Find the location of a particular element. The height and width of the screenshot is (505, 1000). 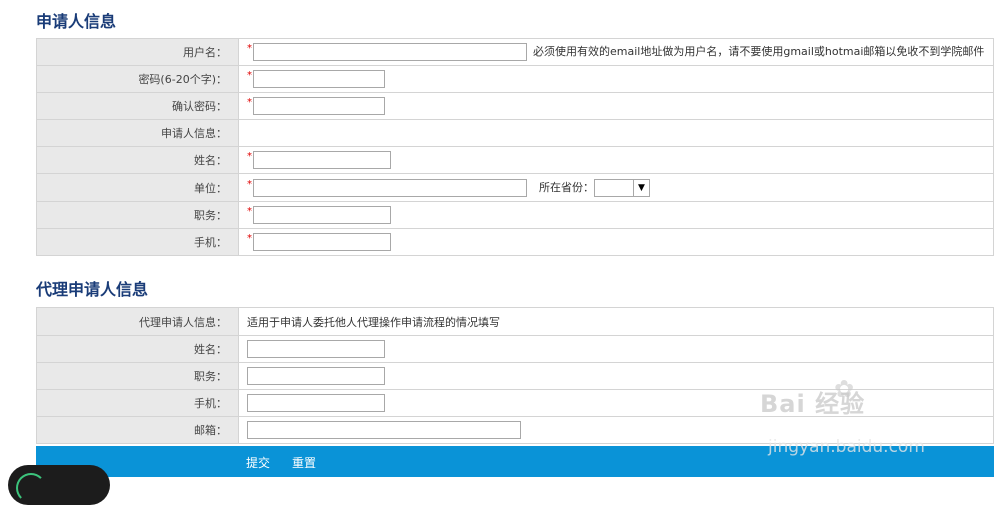

proxy-email-input is located at coordinates (384, 430).